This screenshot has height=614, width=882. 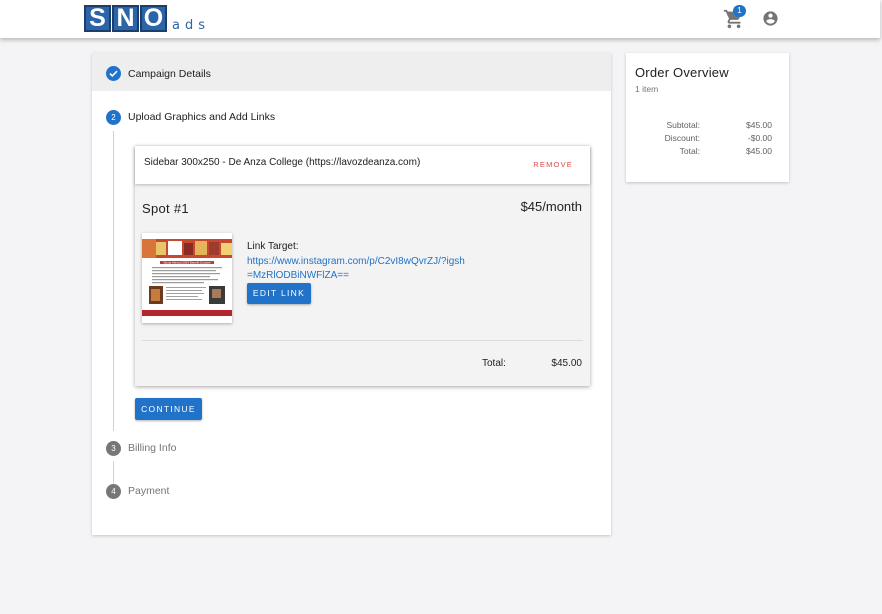 What do you see at coordinates (739, 11) in the screenshot?
I see `cart-count-badge: 1` at bounding box center [739, 11].